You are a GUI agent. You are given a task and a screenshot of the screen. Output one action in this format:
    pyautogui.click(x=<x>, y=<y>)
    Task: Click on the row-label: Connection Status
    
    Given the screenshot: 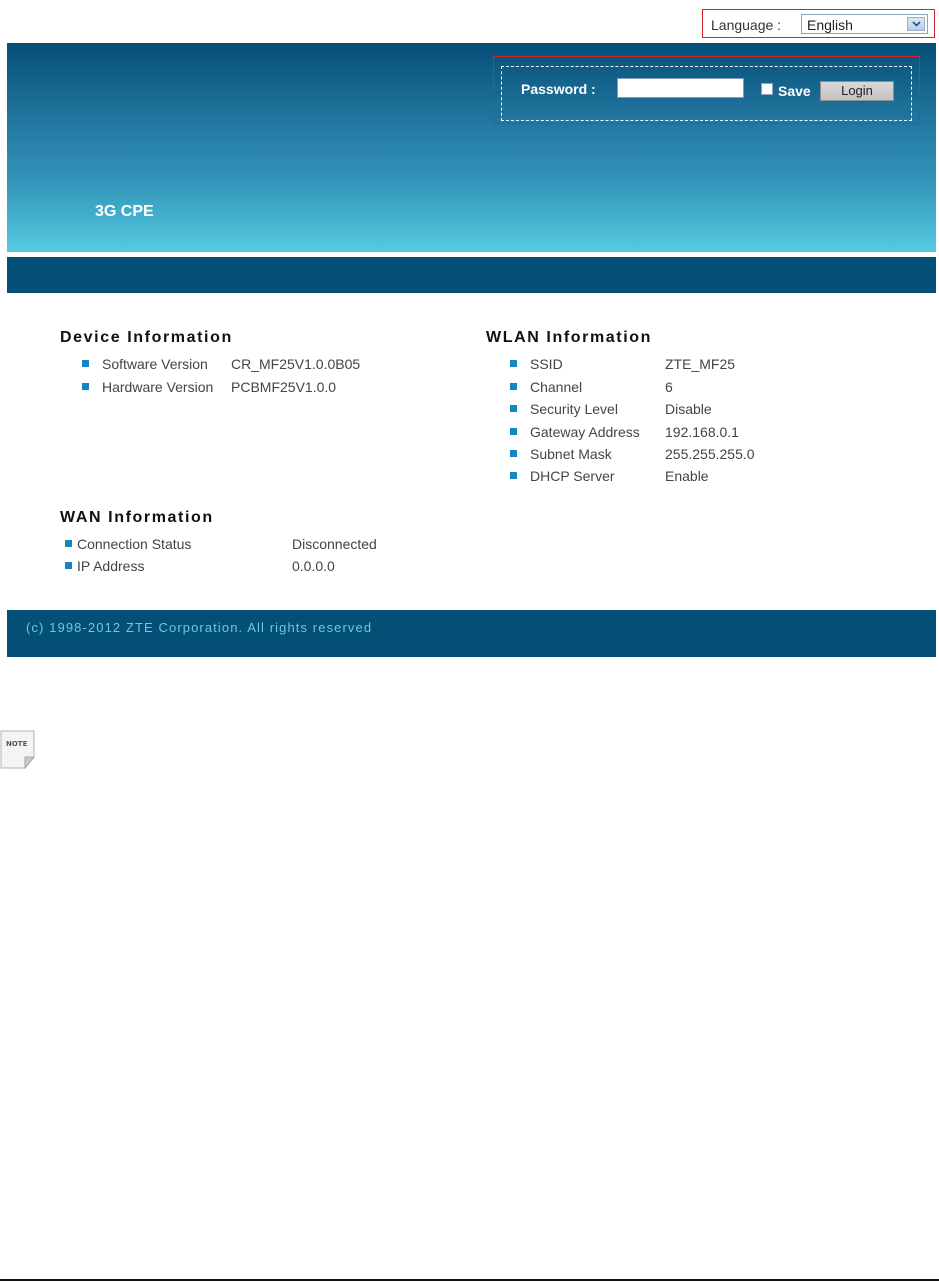 What is the action you would take?
    pyautogui.click(x=134, y=544)
    